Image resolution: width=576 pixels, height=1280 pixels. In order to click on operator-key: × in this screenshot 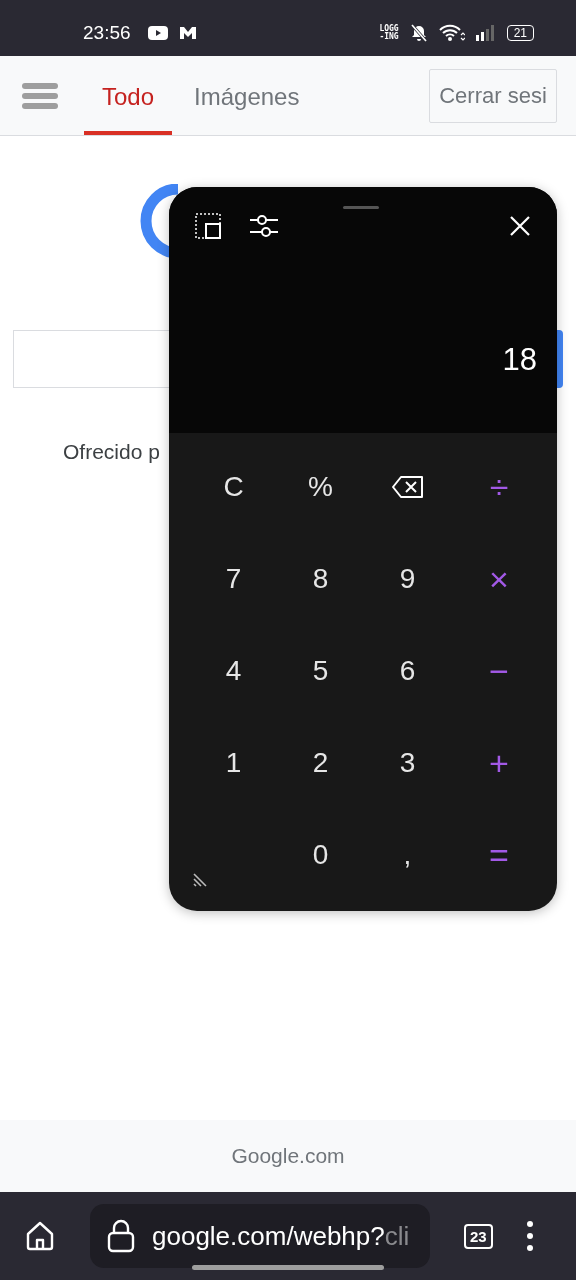, I will do `click(499, 579)`.